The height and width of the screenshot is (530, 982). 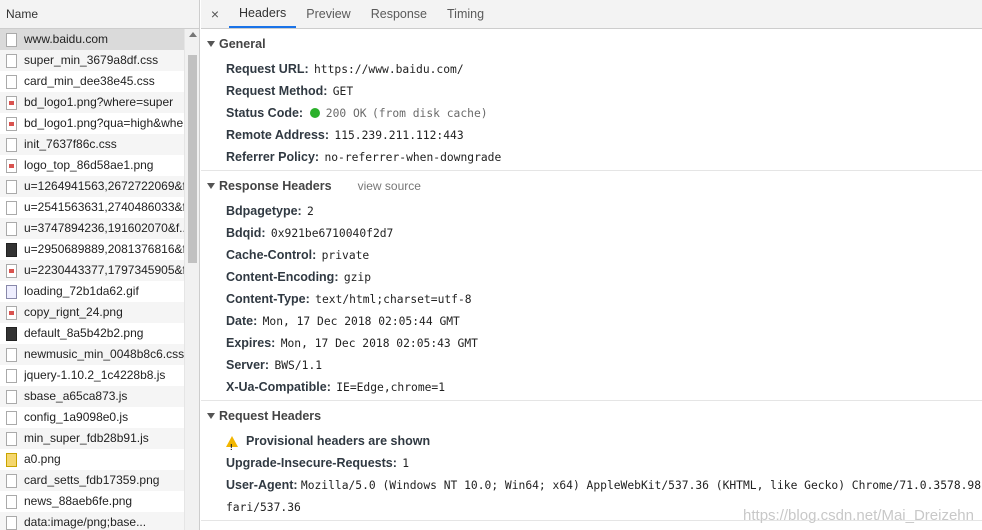 I want to click on name-column-header: Name, so click(x=99, y=14).